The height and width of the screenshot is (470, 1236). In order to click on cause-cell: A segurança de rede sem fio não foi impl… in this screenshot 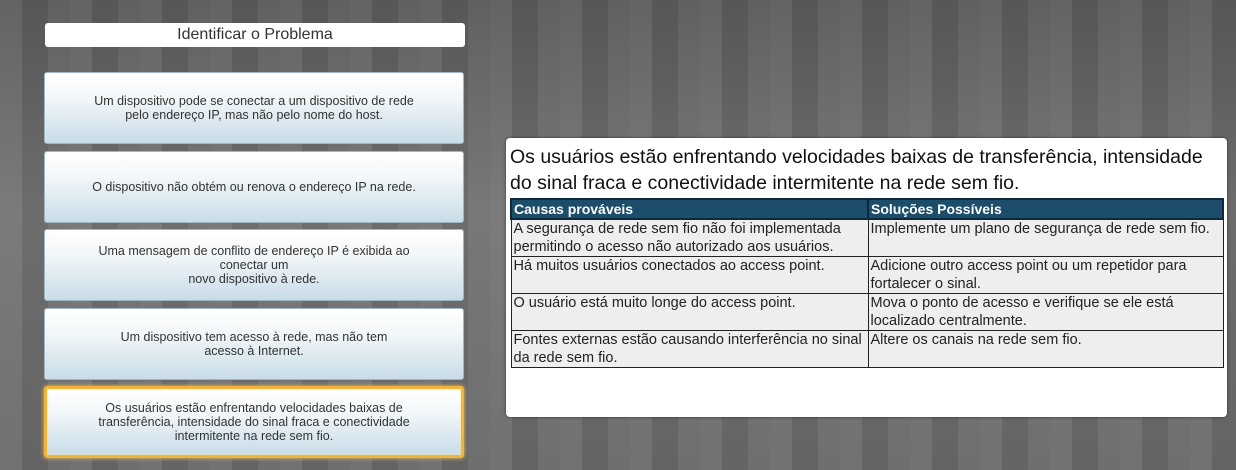, I will do `click(689, 237)`.